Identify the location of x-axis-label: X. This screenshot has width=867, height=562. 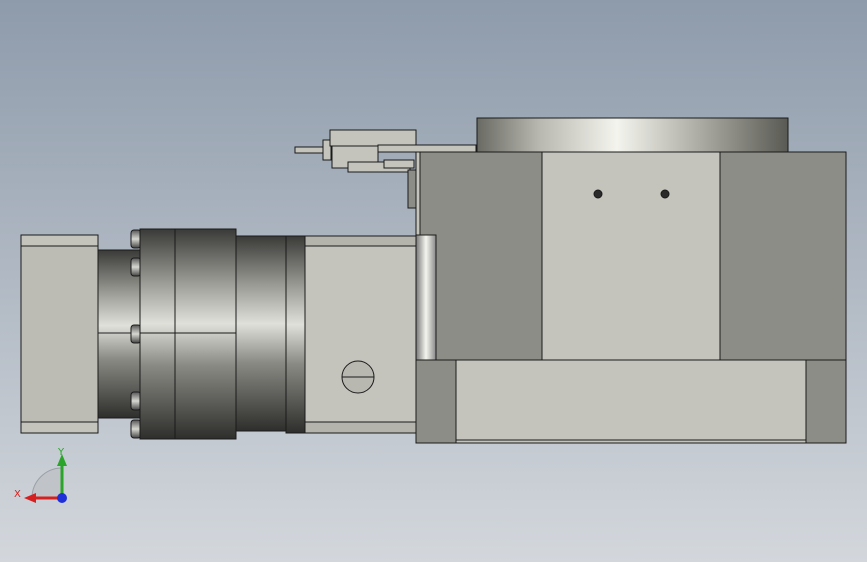
(17, 494).